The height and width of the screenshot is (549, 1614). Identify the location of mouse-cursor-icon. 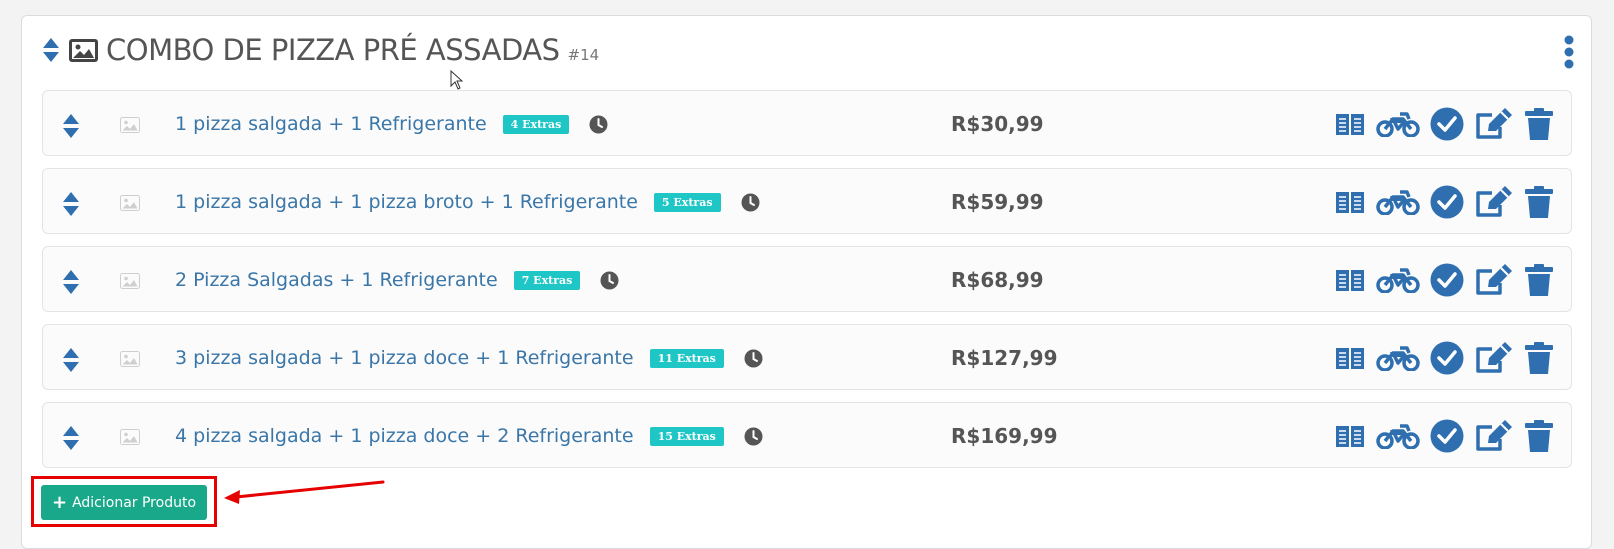
(457, 81).